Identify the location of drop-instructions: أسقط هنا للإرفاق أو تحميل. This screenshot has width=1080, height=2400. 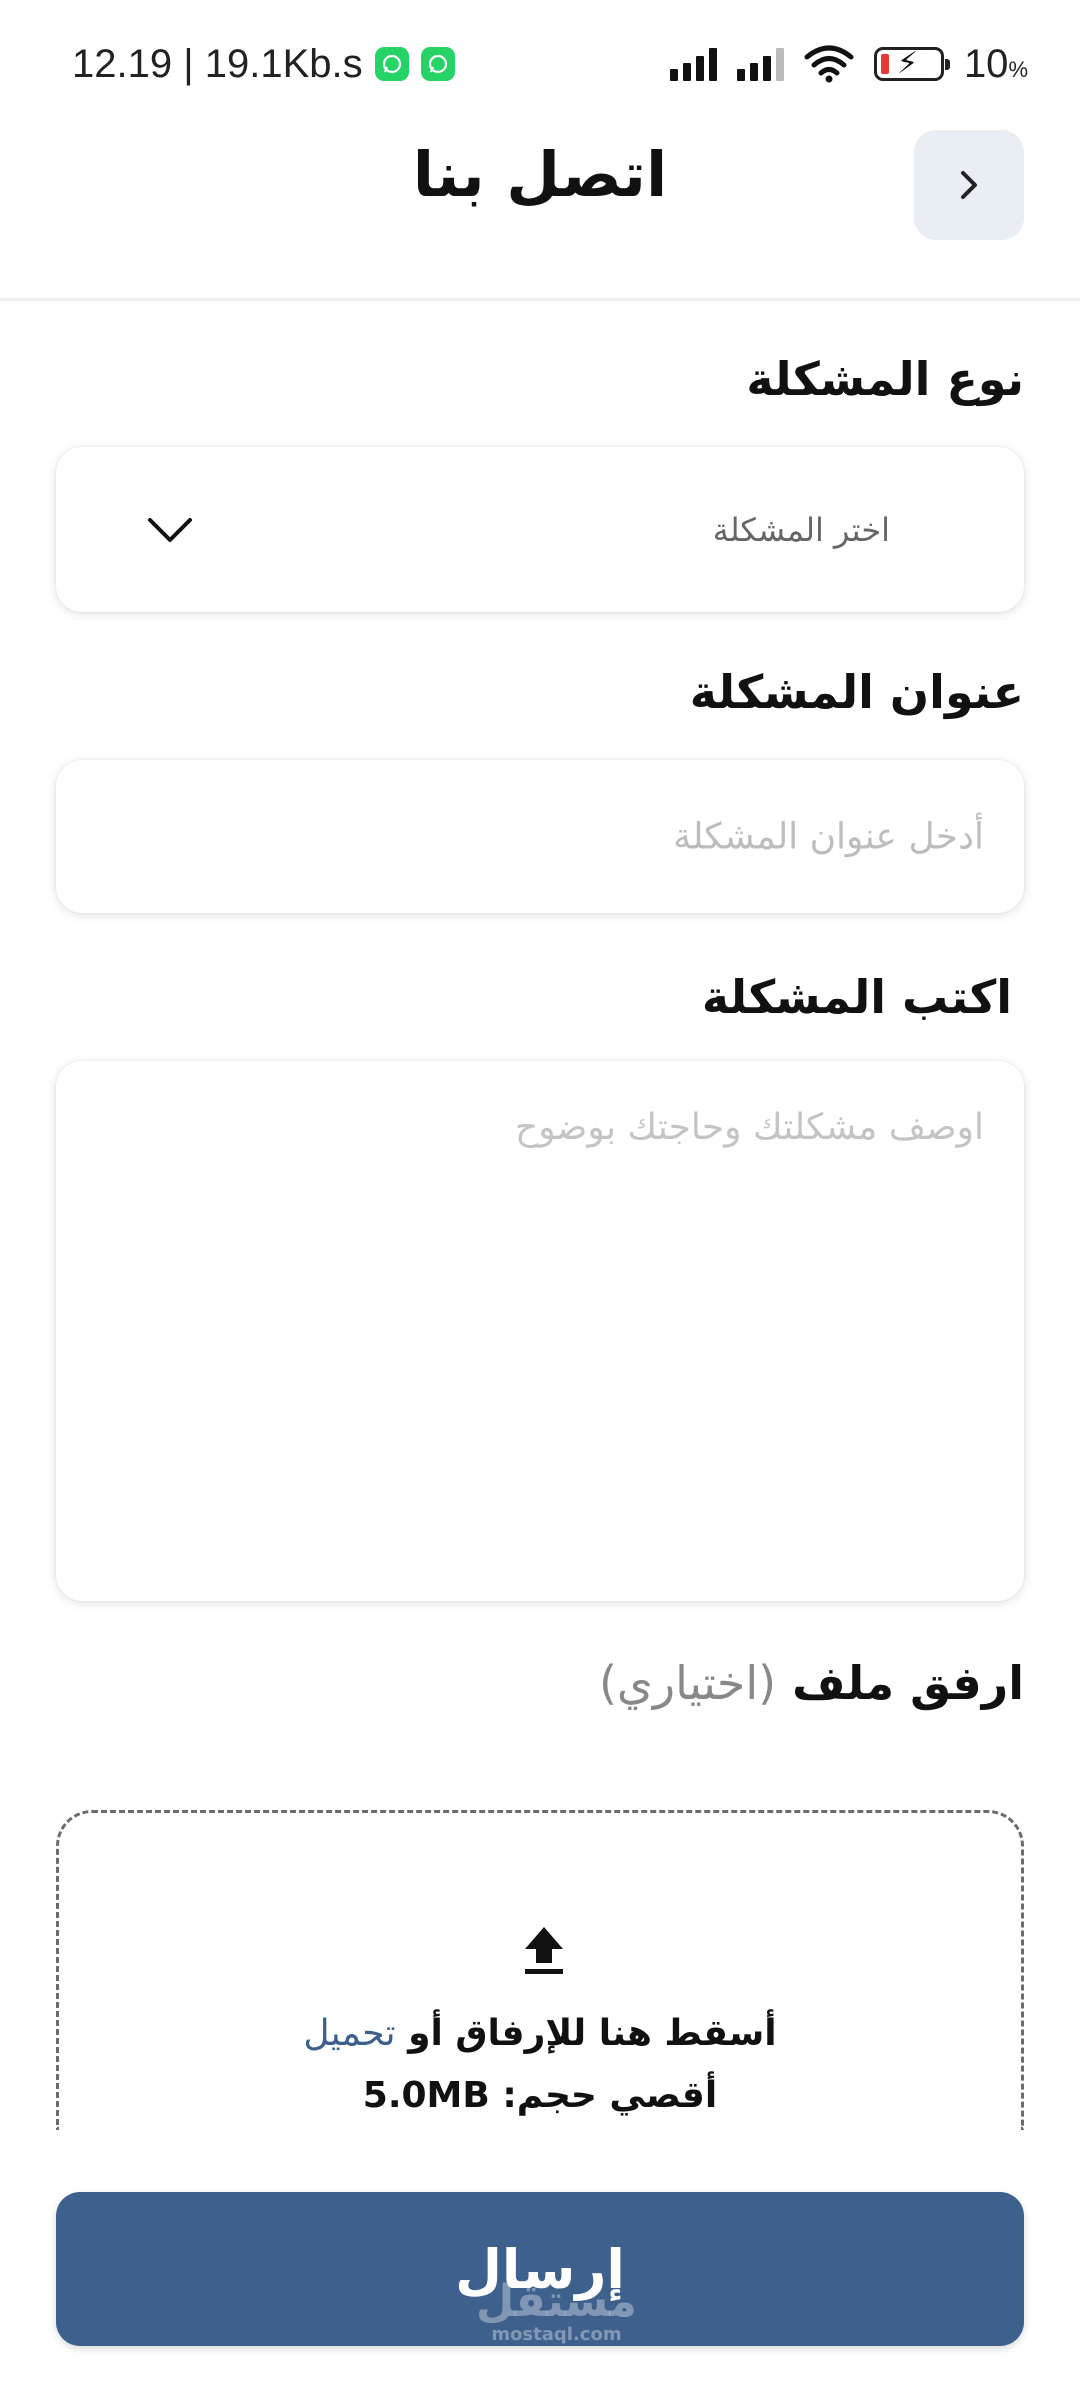
(540, 2033).